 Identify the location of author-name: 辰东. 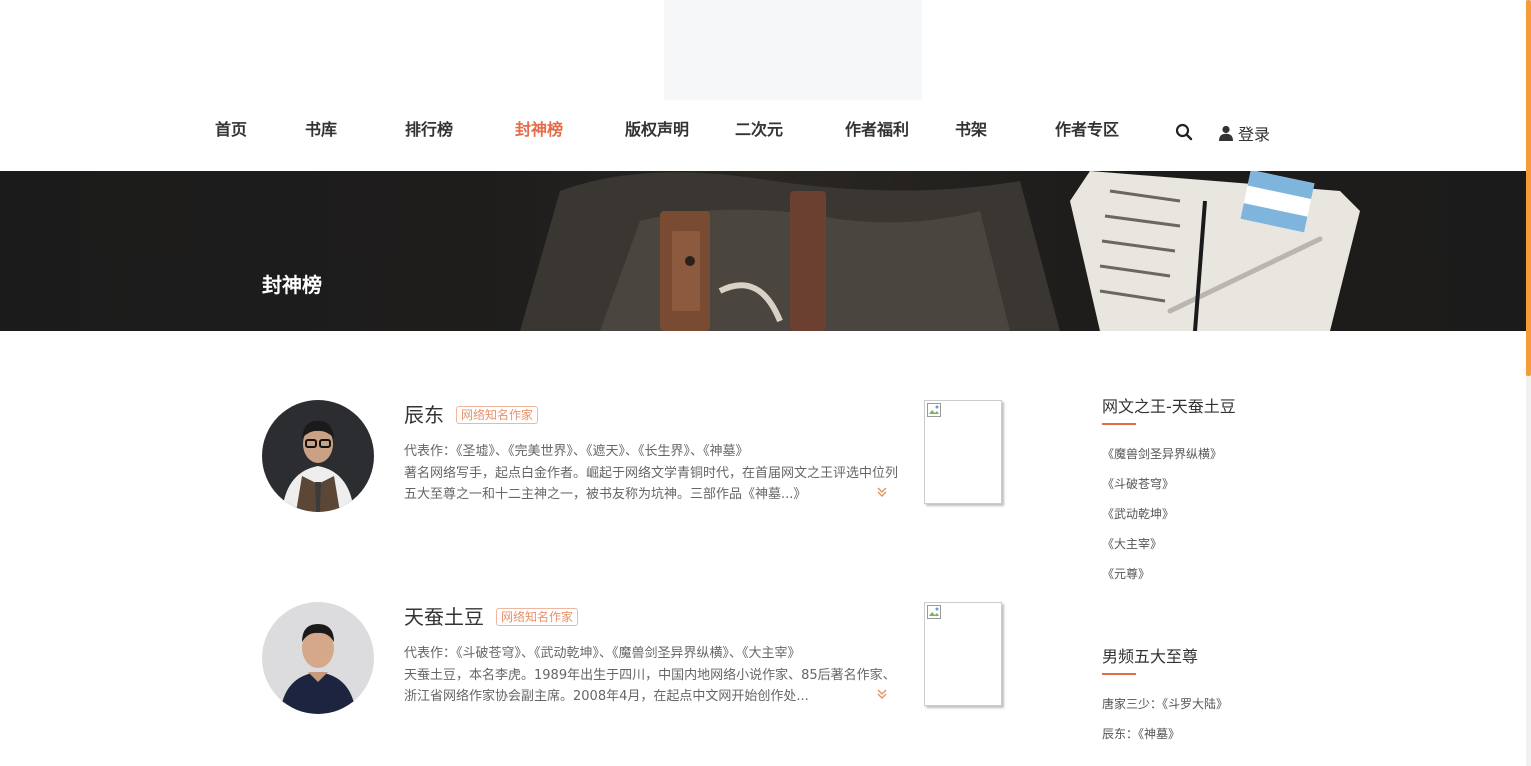
(424, 415).